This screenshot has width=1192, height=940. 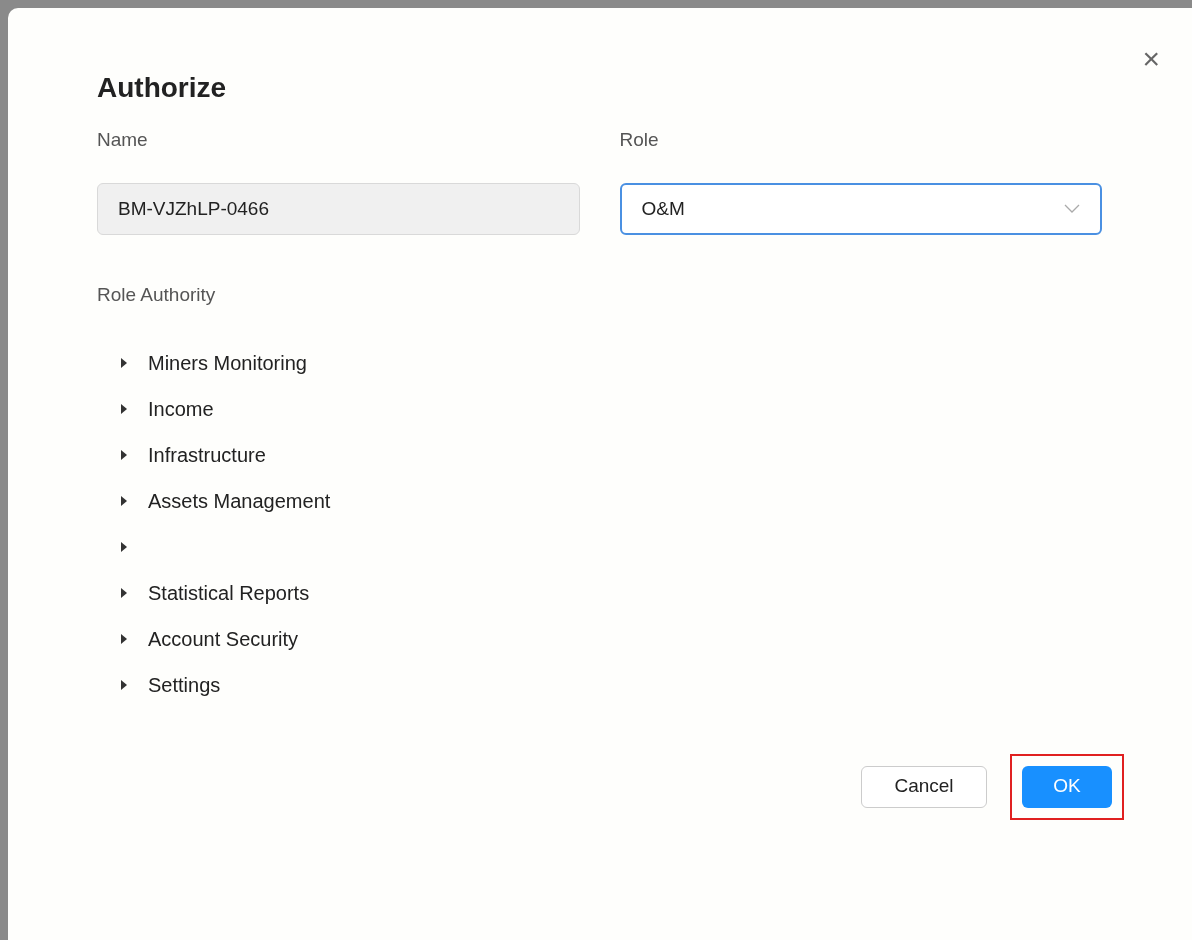 I want to click on field-label: Name, so click(x=122, y=140).